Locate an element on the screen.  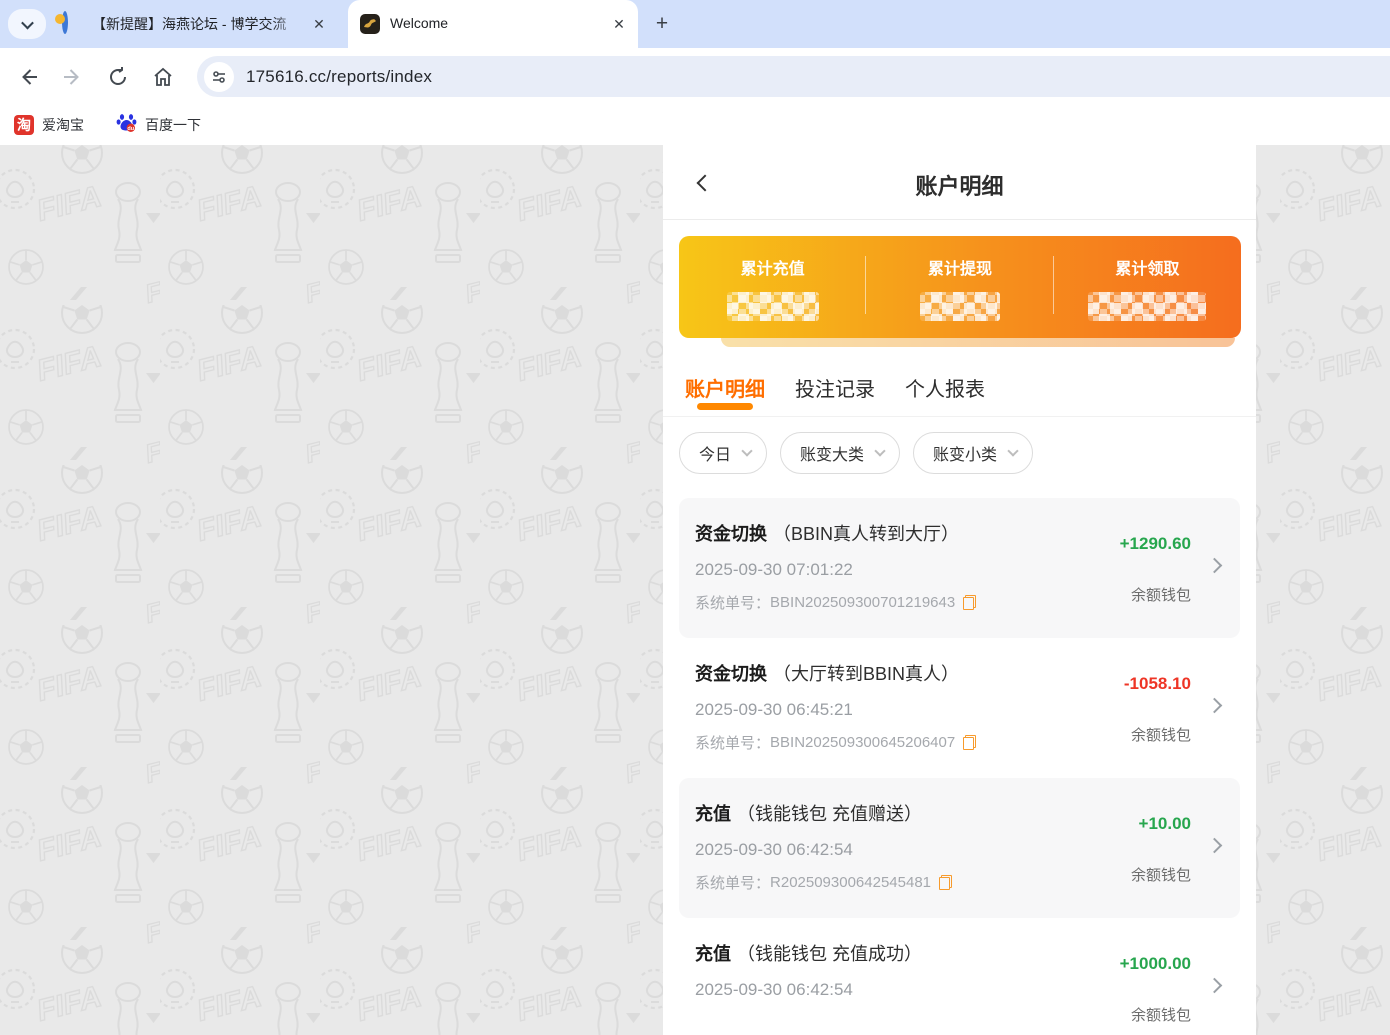
order-number-line: 系统单号： BBIN202509300701219643 is located at coordinates (882, 602).